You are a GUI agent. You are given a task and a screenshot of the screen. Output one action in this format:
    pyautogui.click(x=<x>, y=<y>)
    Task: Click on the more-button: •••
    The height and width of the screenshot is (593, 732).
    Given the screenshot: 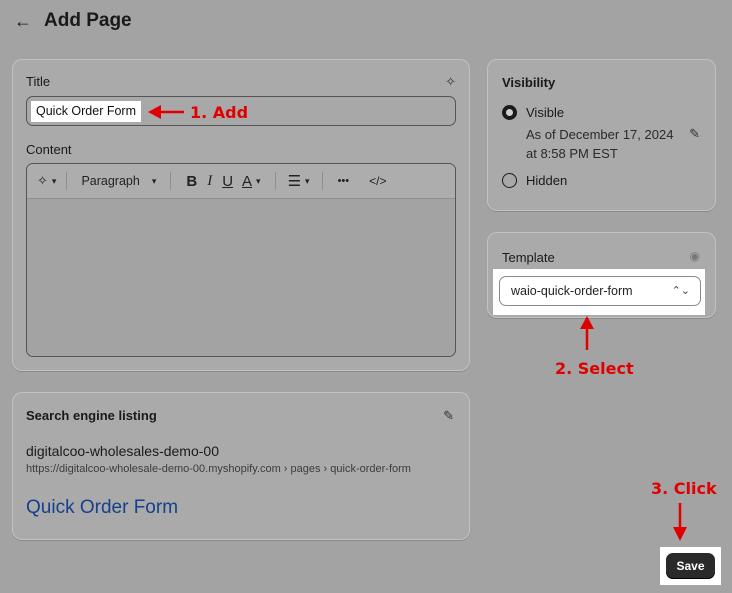 What is the action you would take?
    pyautogui.click(x=344, y=181)
    